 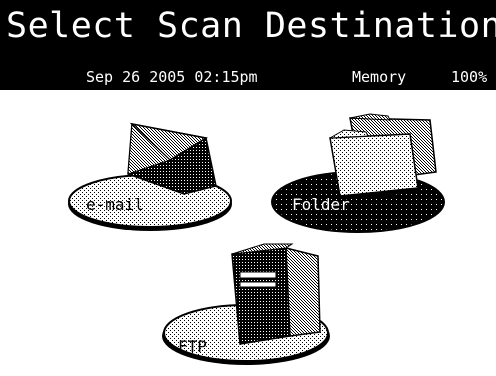 I want to click on ftp-label: FTP, so click(x=192, y=346).